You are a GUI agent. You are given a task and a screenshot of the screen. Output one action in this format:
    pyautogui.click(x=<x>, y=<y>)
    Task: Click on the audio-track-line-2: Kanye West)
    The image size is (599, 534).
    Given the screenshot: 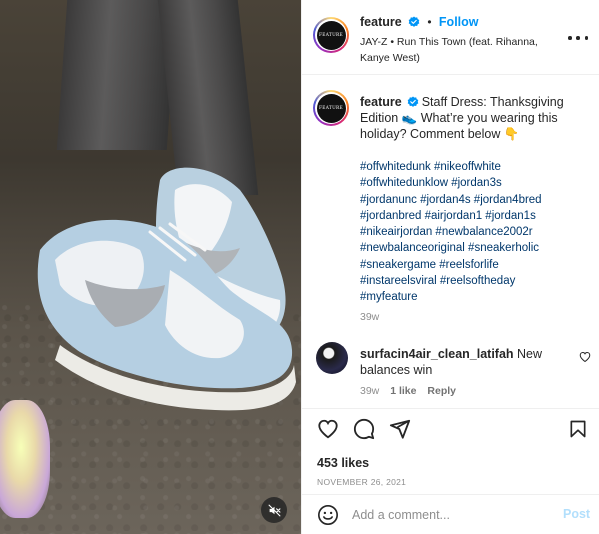 What is the action you would take?
    pyautogui.click(x=390, y=58)
    